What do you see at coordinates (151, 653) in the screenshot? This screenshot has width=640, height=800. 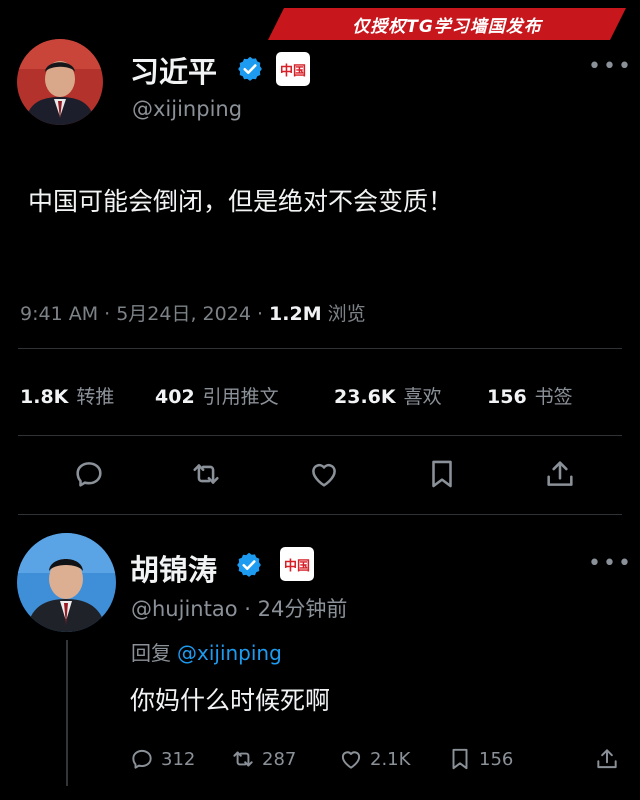 I see `replying-to-prefix: 回复` at bounding box center [151, 653].